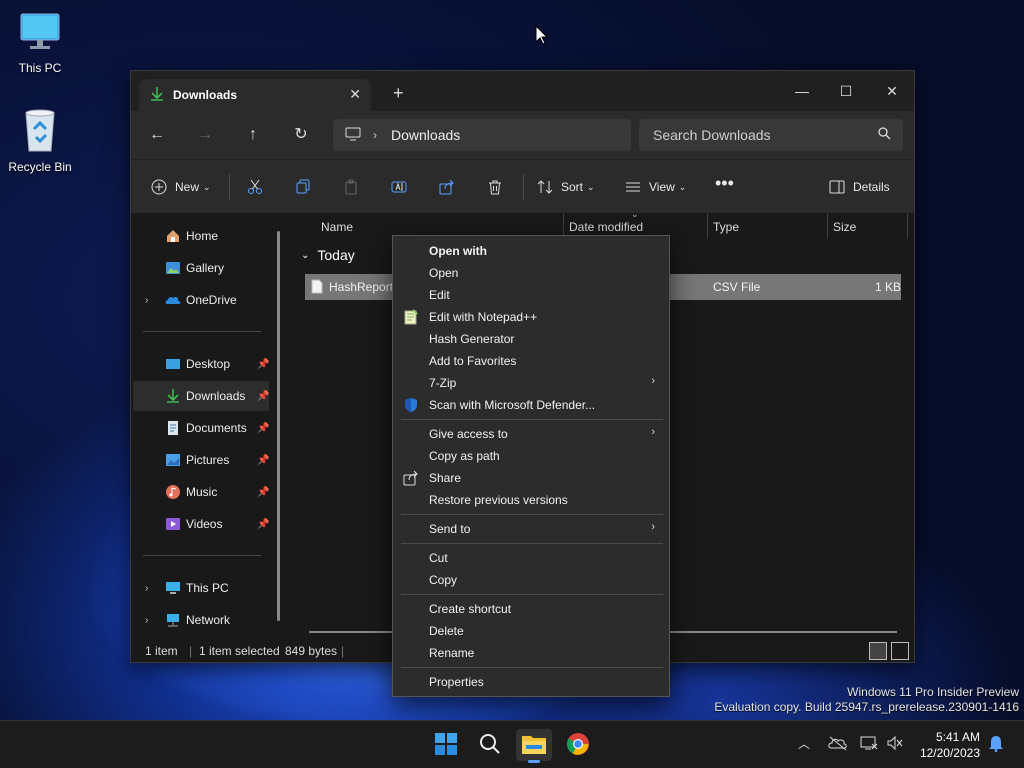 This screenshot has height=768, width=1024. What do you see at coordinates (201, 428) in the screenshot?
I see `sidebar-item-documents: Documents 📌` at bounding box center [201, 428].